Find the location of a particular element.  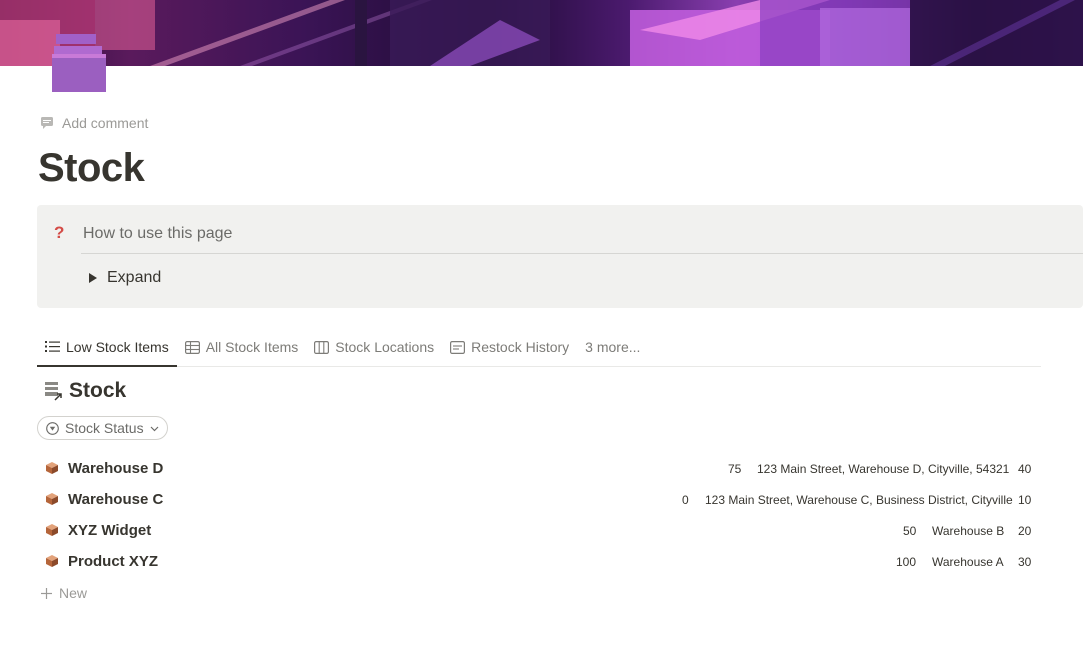

board-icon is located at coordinates (322, 347).